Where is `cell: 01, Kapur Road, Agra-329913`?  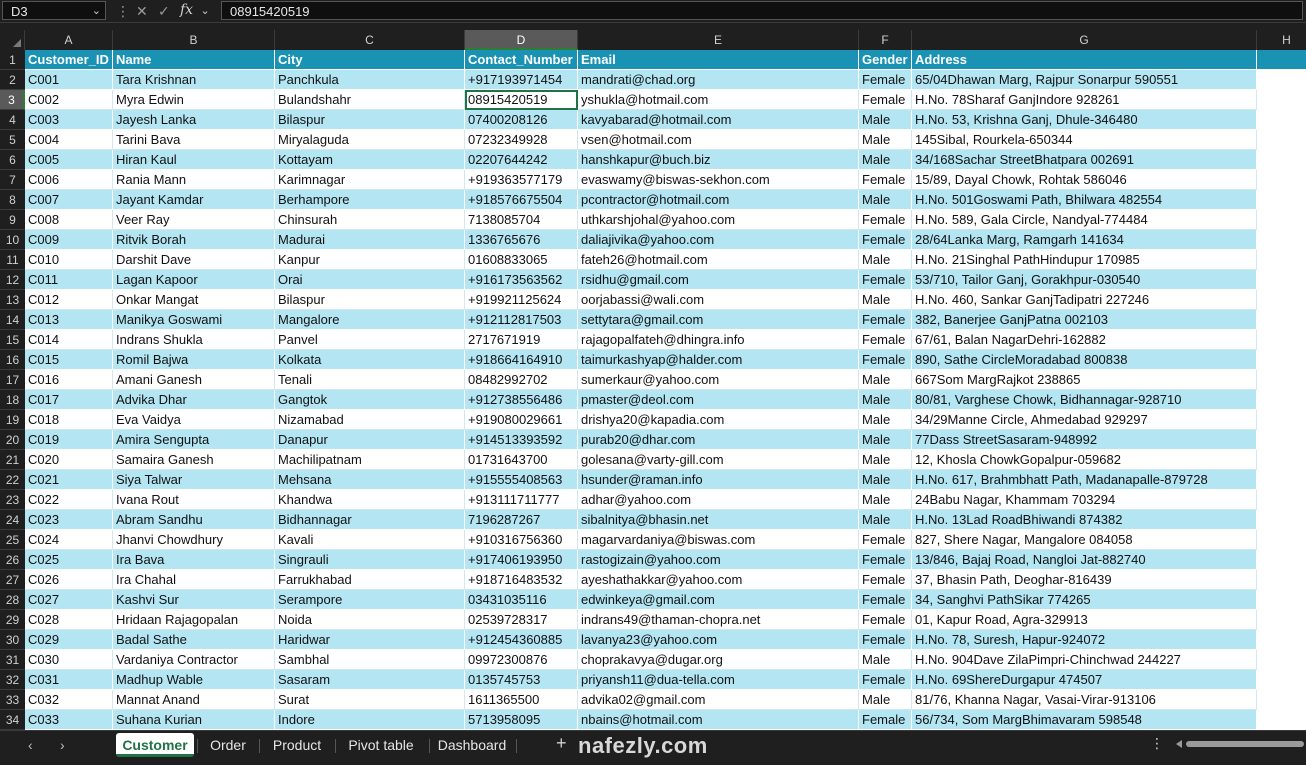
cell: 01, Kapur Road, Agra-329913 is located at coordinates (1084, 620).